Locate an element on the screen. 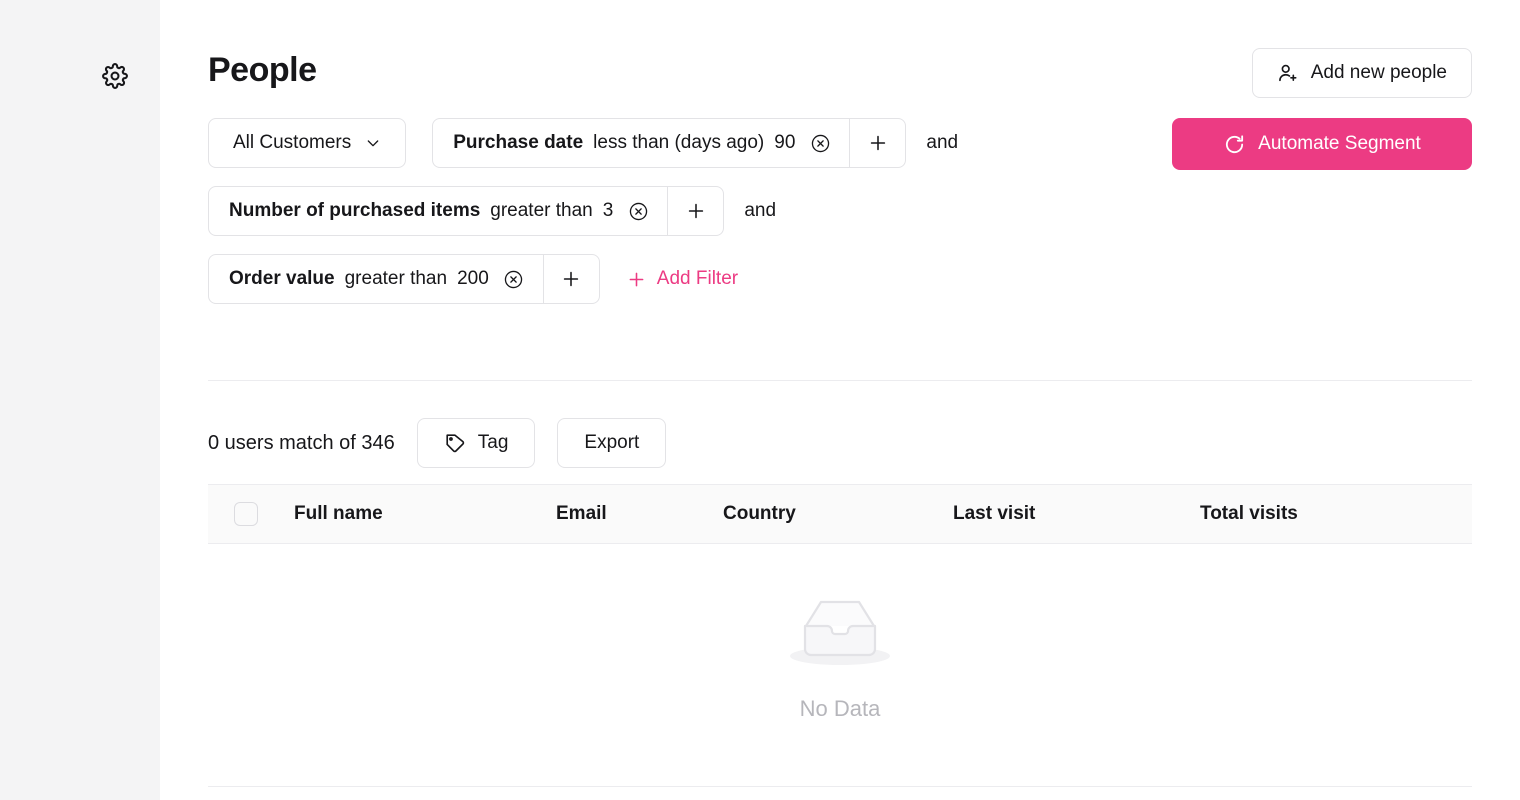  add-new-people-button: Add new people is located at coordinates (1361, 73).